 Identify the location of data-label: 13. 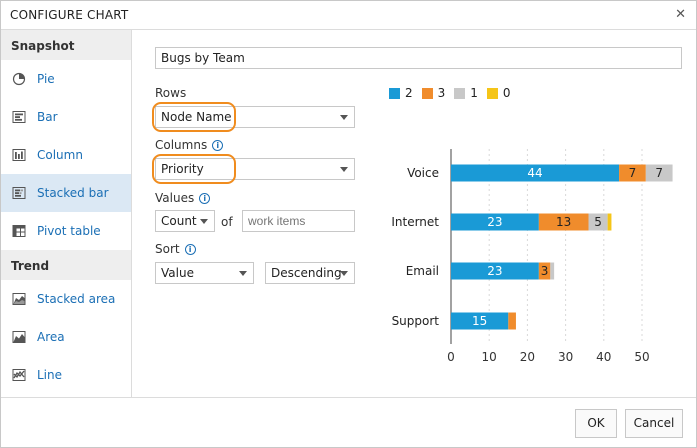
(563, 222).